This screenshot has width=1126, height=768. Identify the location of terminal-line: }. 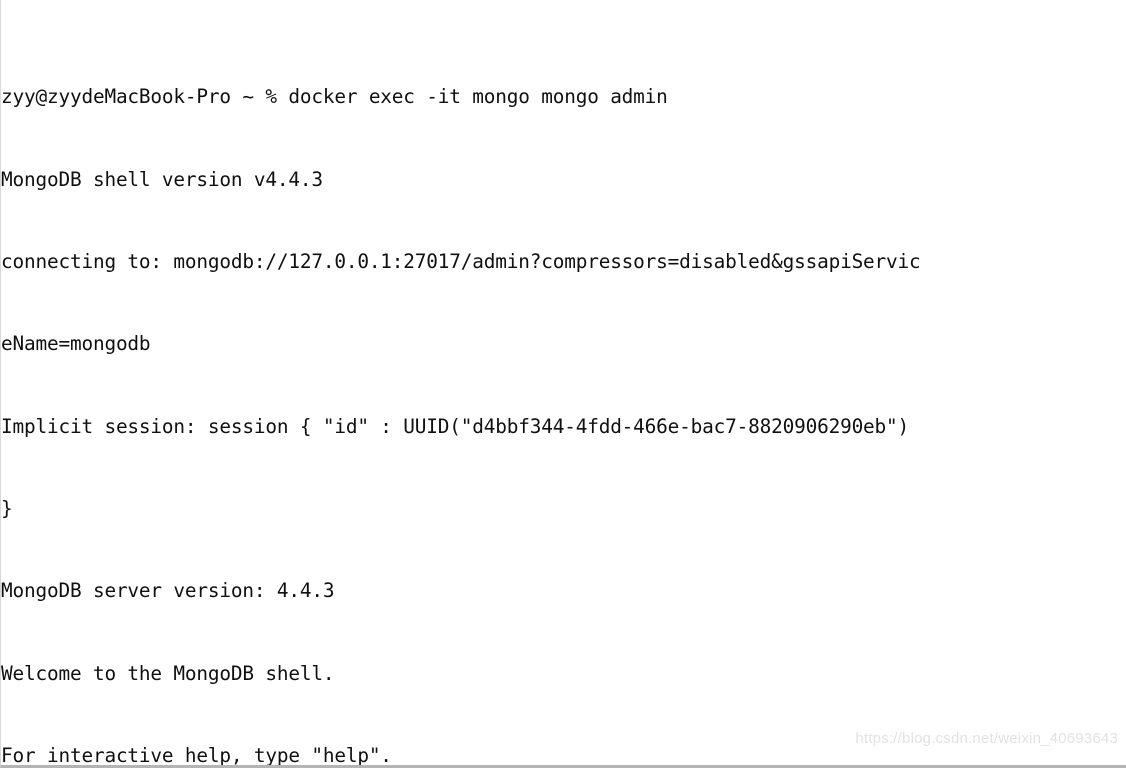
(7, 509).